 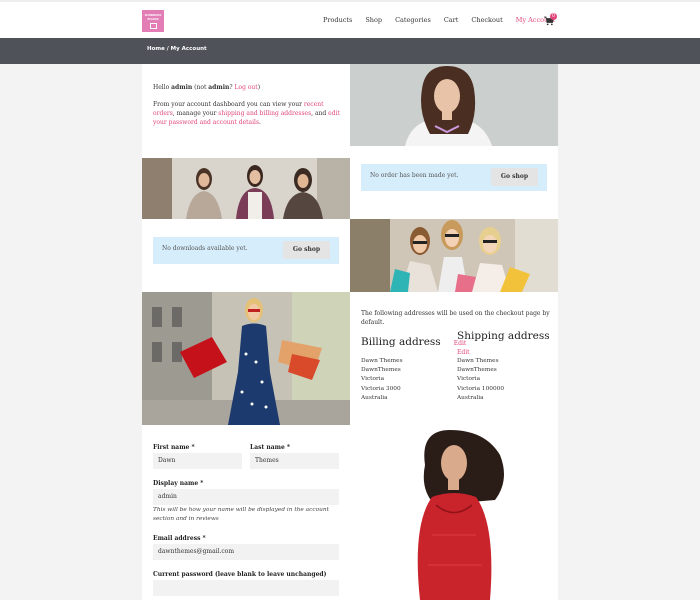 I want to click on billing-line: Australia, so click(x=374, y=397).